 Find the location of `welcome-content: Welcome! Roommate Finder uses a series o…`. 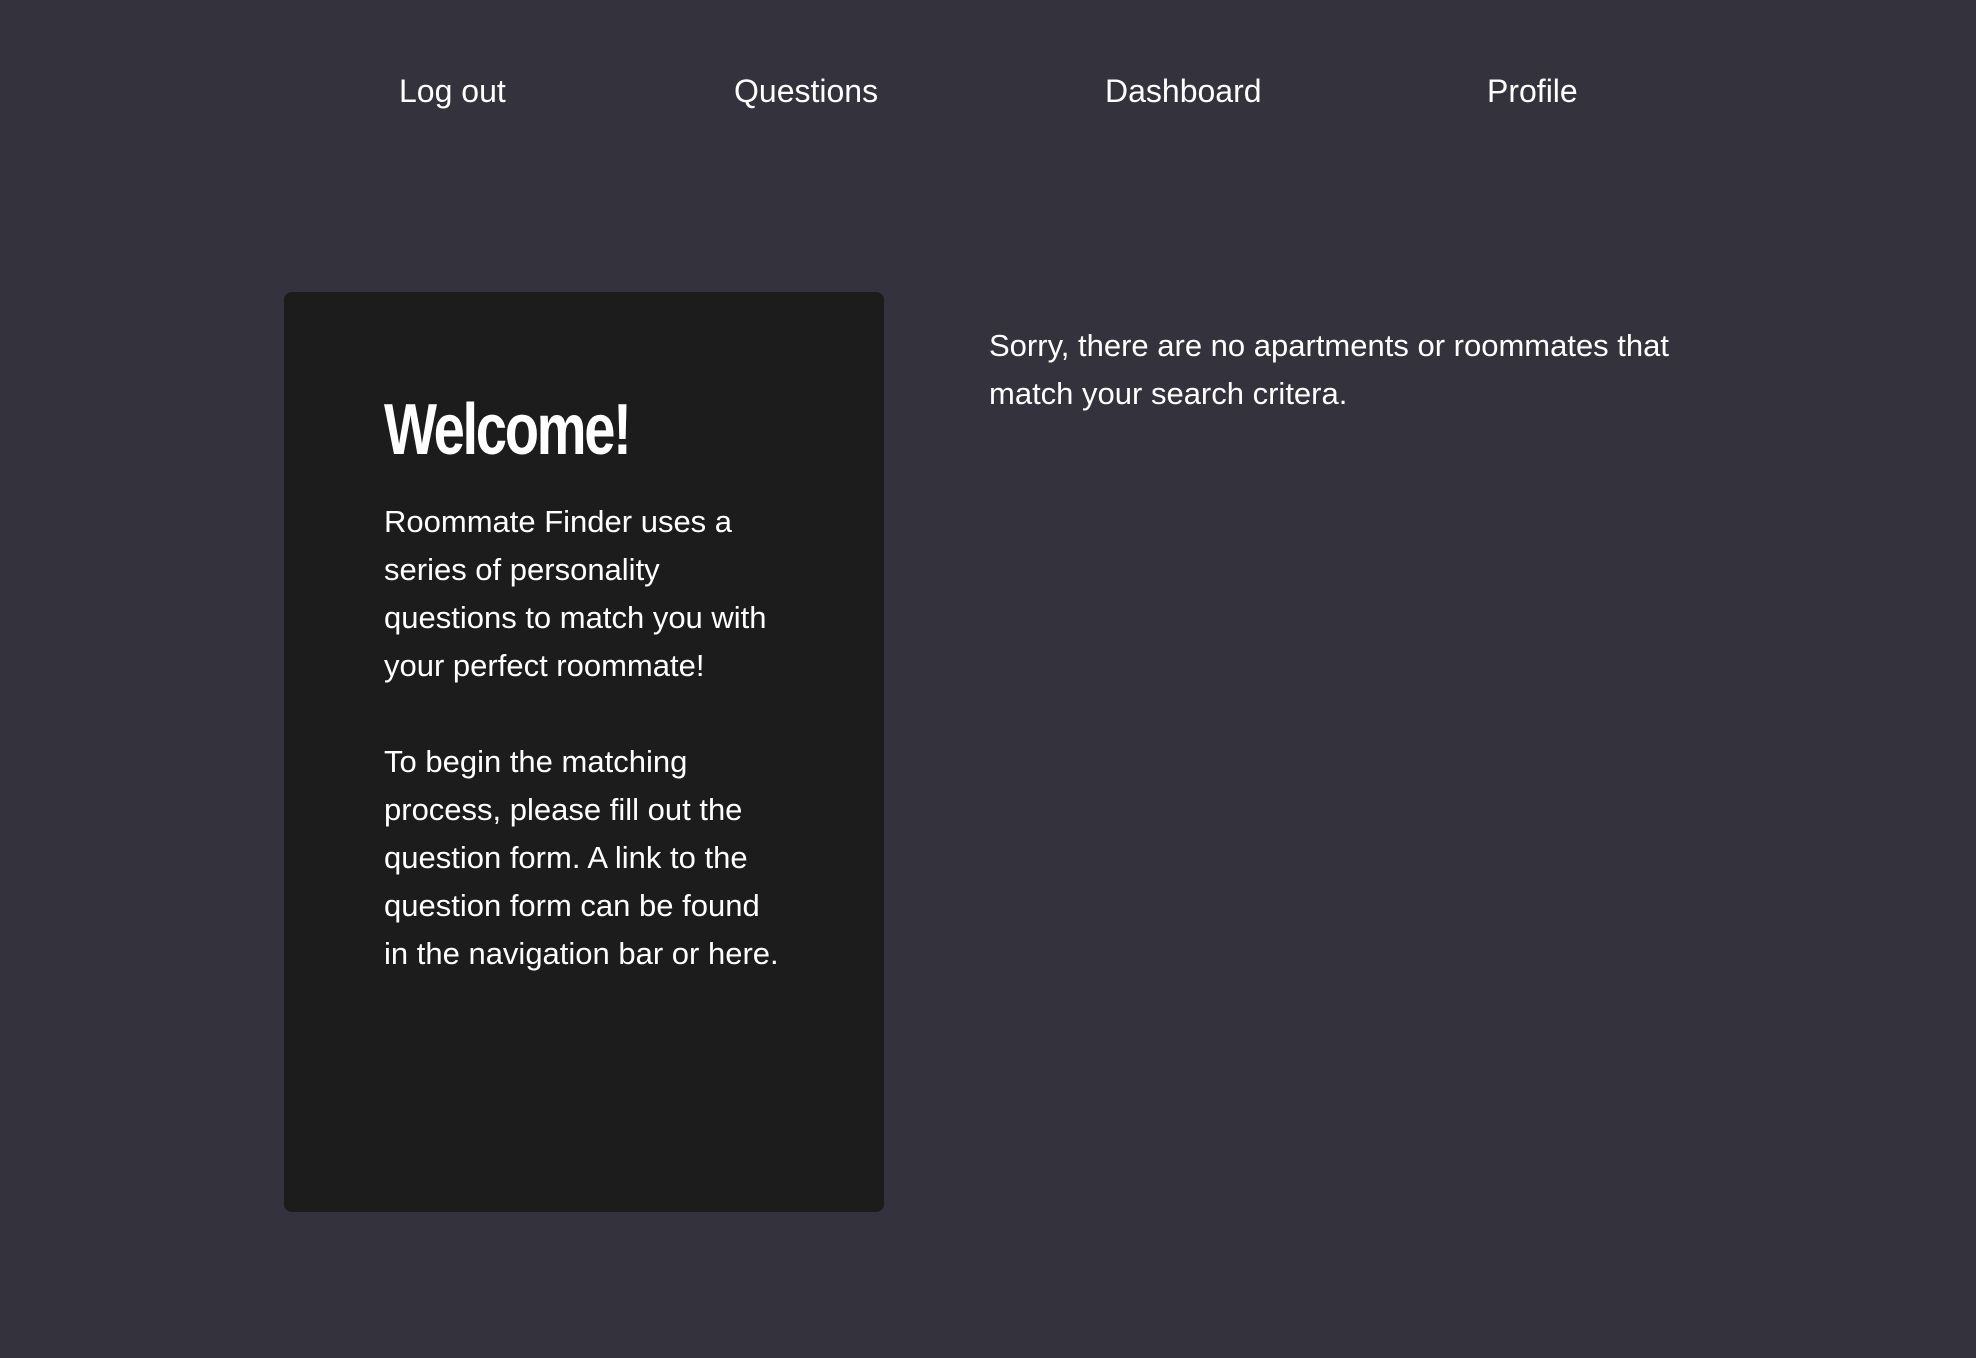

welcome-content: Welcome! Roommate Finder uses a series o… is located at coordinates (584, 708).